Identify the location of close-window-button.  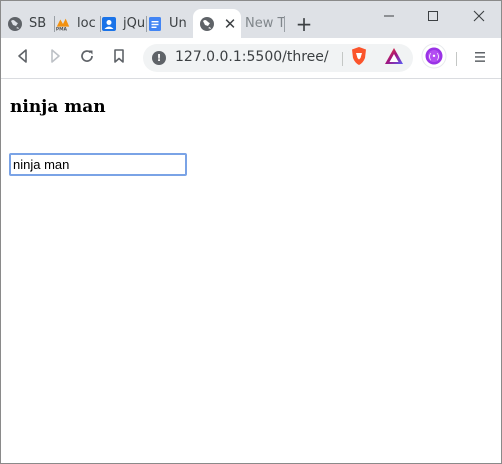
(479, 16).